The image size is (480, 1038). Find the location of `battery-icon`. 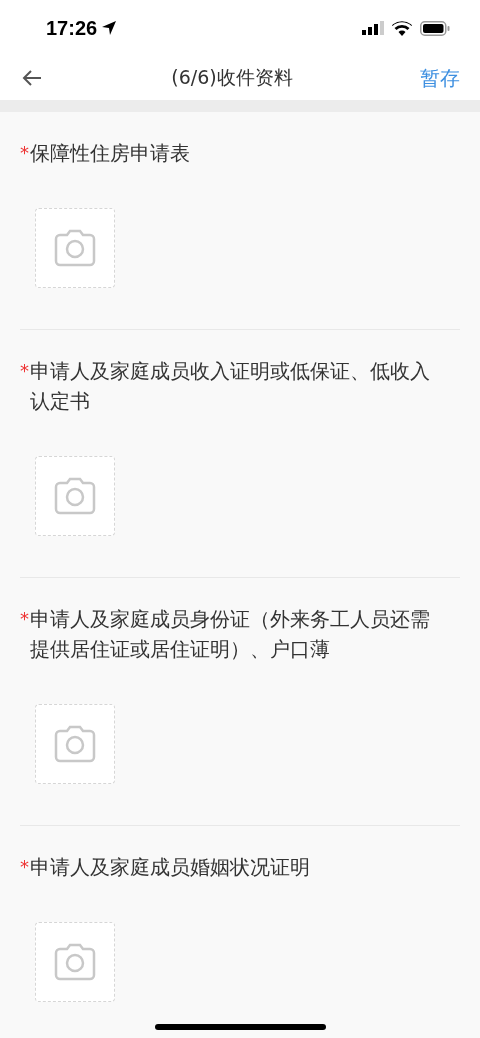

battery-icon is located at coordinates (435, 28).